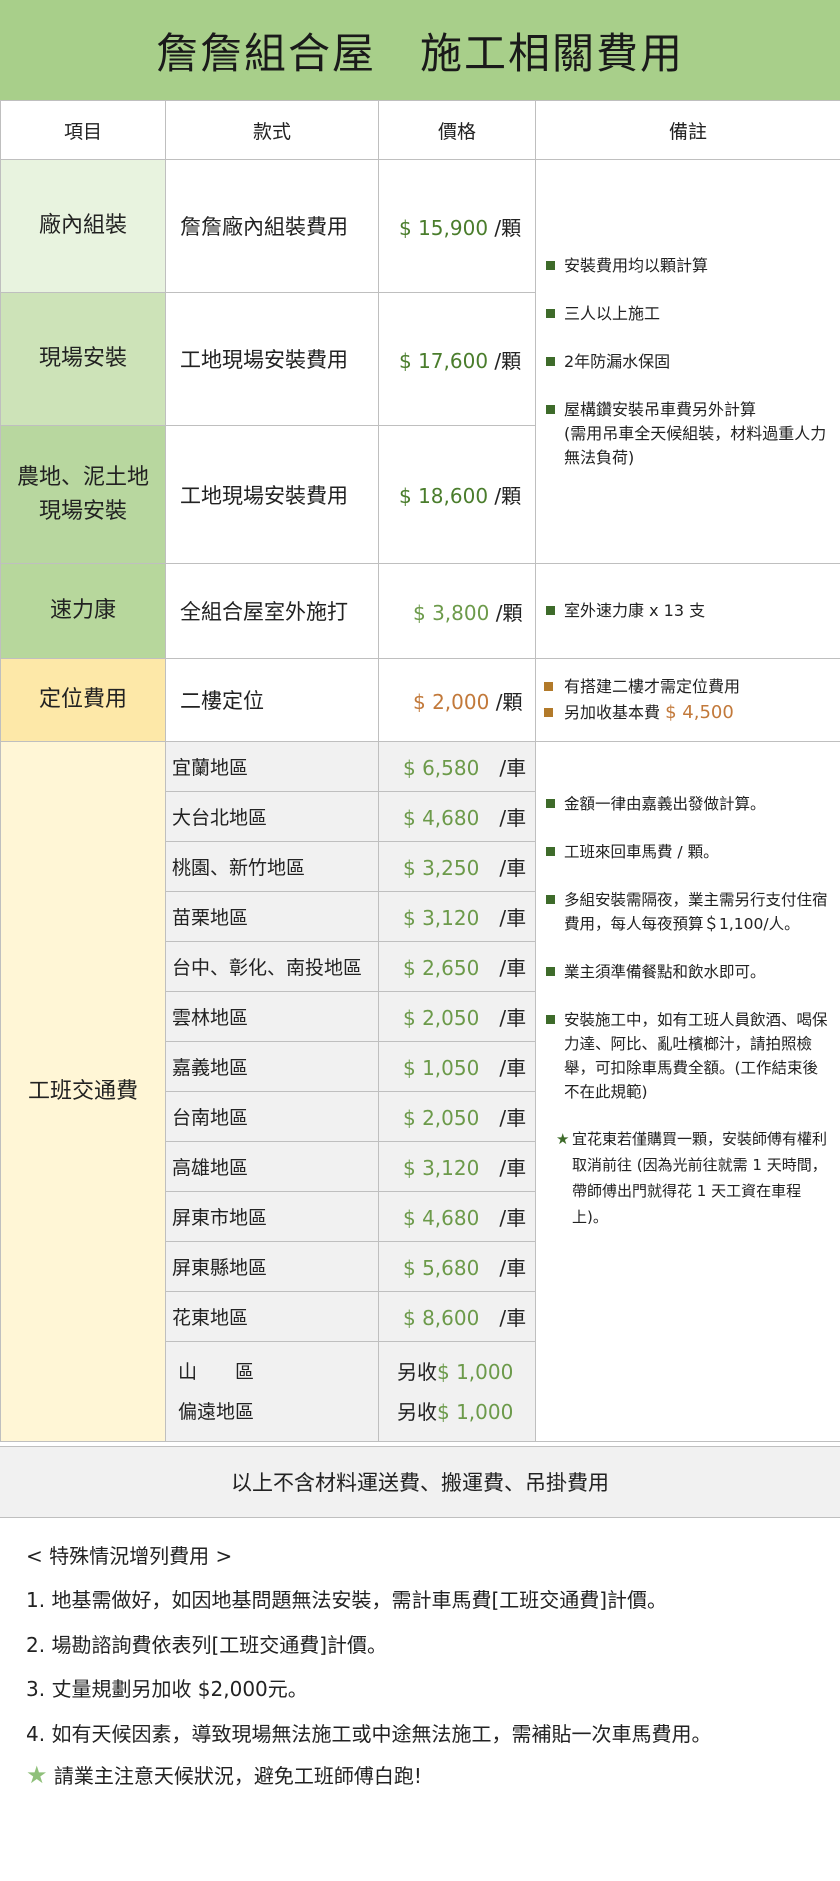  Describe the element at coordinates (83, 1091) in the screenshot. I see `item-travel: 工班交通費` at that location.